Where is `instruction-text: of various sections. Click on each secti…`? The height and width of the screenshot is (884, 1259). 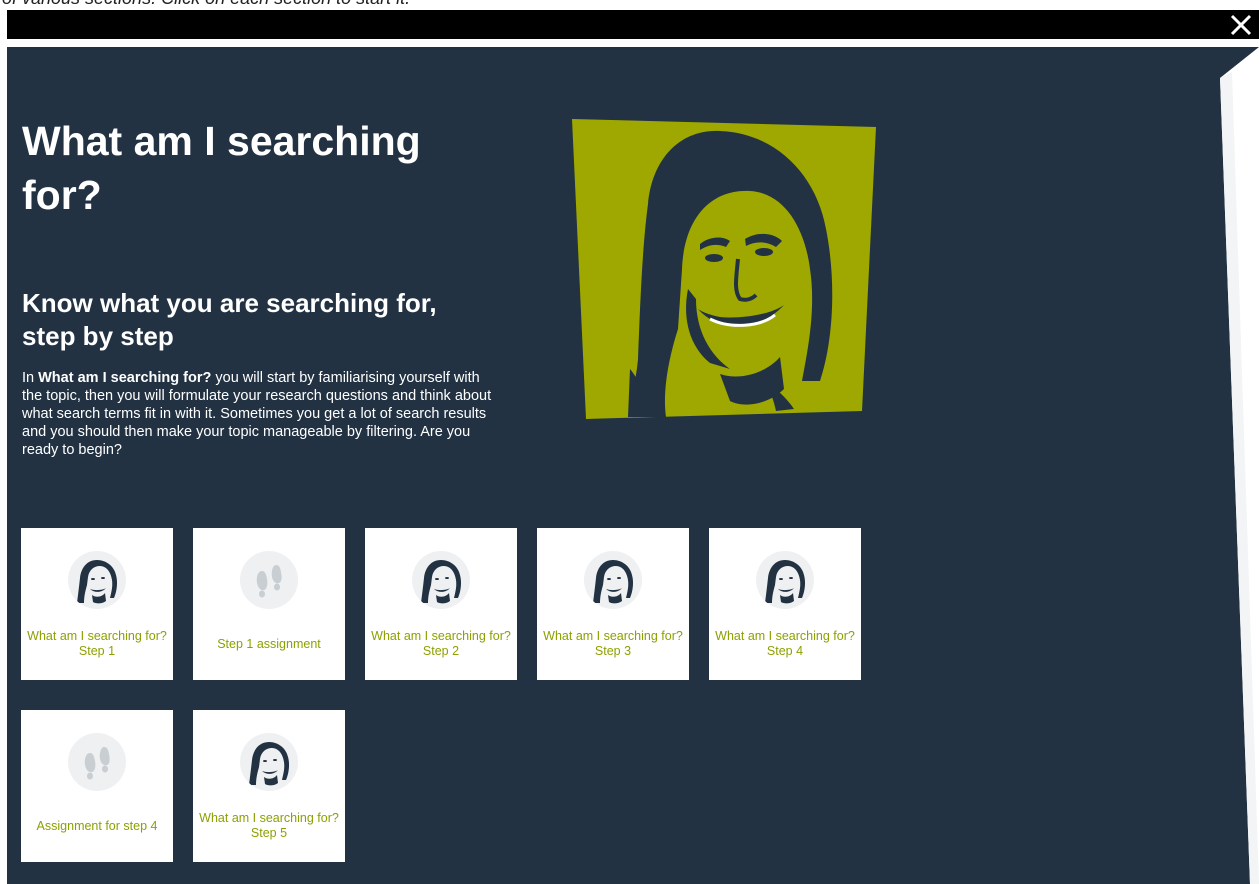 instruction-text: of various sections. Click on each secti… is located at coordinates (629, 5).